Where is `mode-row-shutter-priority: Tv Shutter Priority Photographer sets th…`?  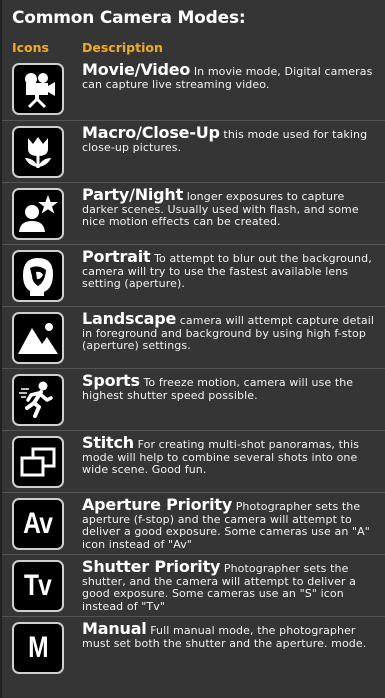
mode-row-shutter-priority: Tv Shutter Priority Photographer sets th… is located at coordinates (193, 585).